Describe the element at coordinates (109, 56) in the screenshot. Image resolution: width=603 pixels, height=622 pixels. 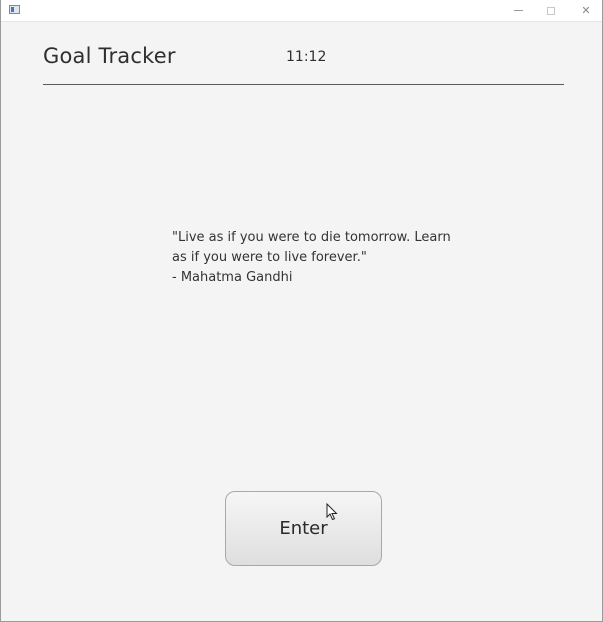
I see `page-title: Goal Tracker` at that location.